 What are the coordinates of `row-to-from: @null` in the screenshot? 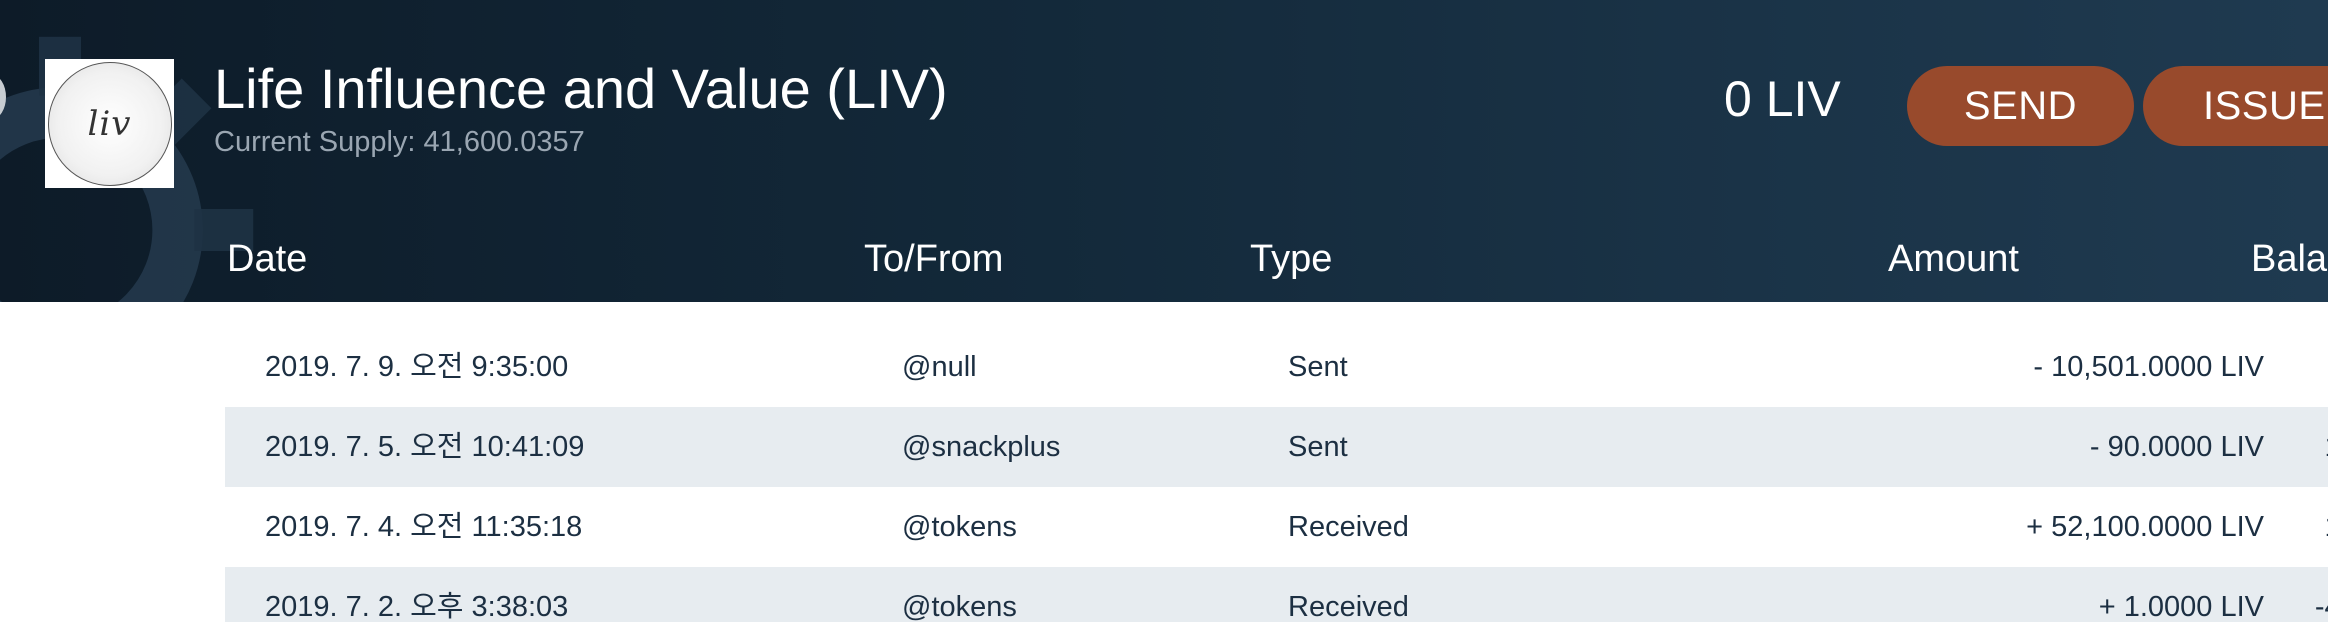 It's located at (939, 367).